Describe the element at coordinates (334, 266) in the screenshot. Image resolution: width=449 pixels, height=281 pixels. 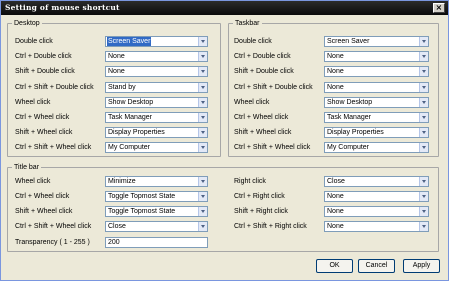
I see `ok-button: OK` at that location.